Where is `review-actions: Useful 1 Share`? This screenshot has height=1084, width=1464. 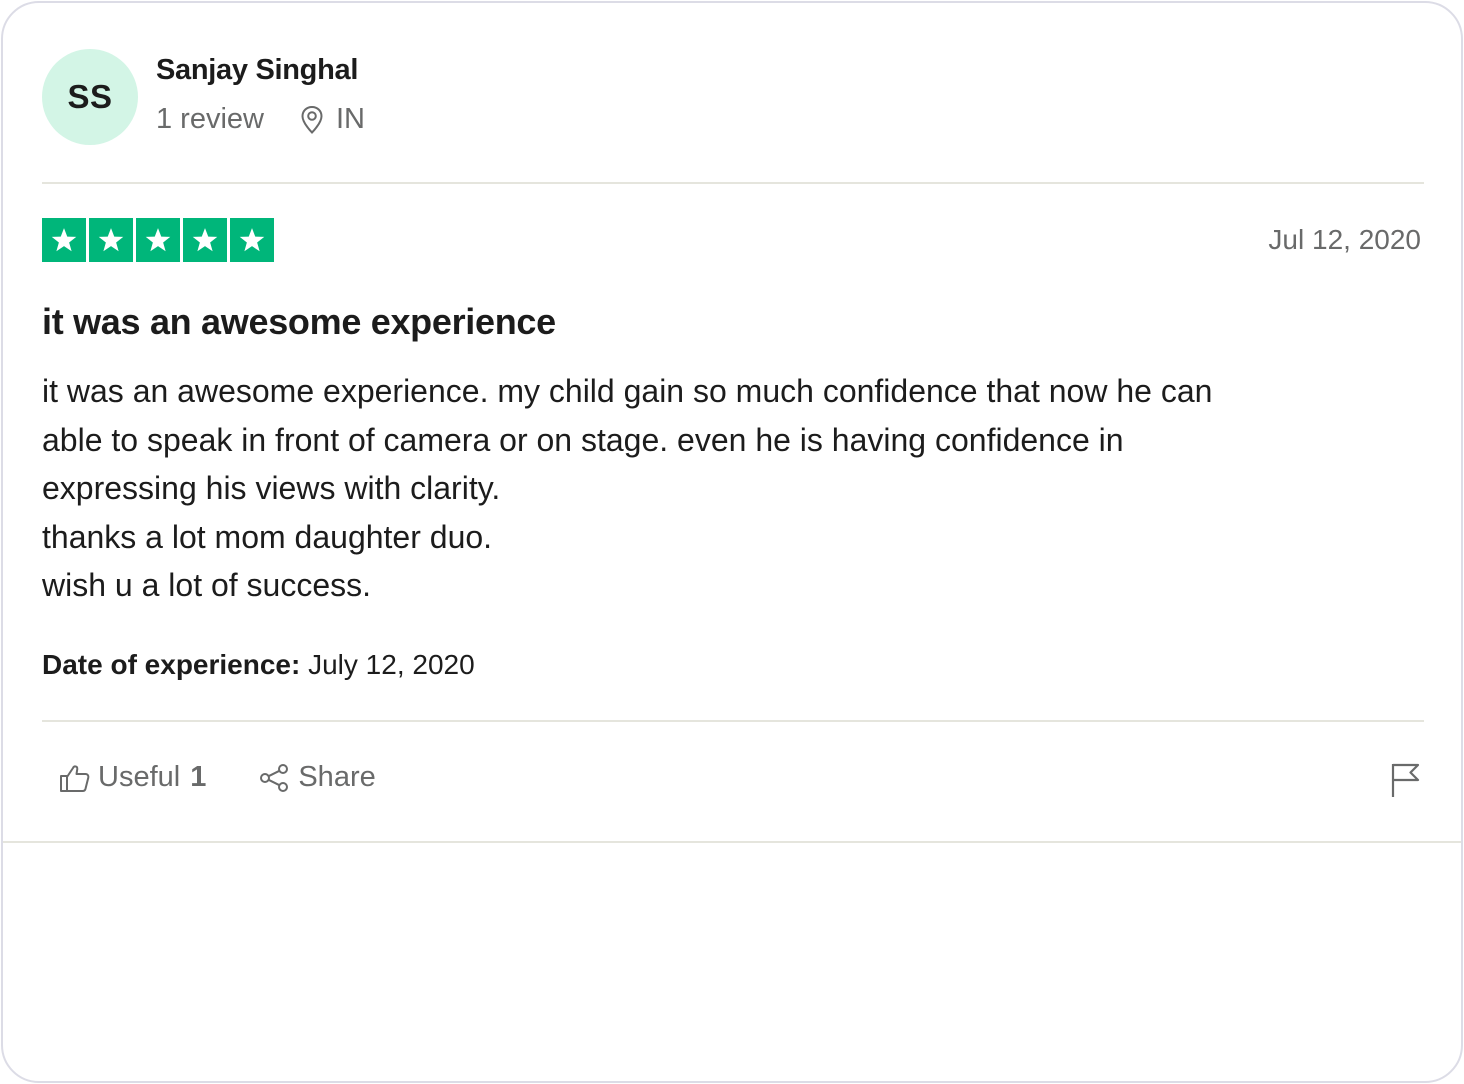 review-actions: Useful 1 Share is located at coordinates (217, 777).